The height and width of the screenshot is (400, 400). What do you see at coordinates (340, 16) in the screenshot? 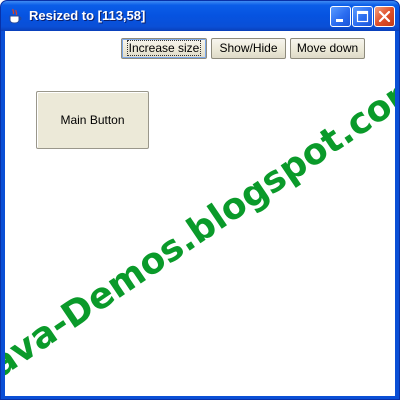
I see `minimize-button` at bounding box center [340, 16].